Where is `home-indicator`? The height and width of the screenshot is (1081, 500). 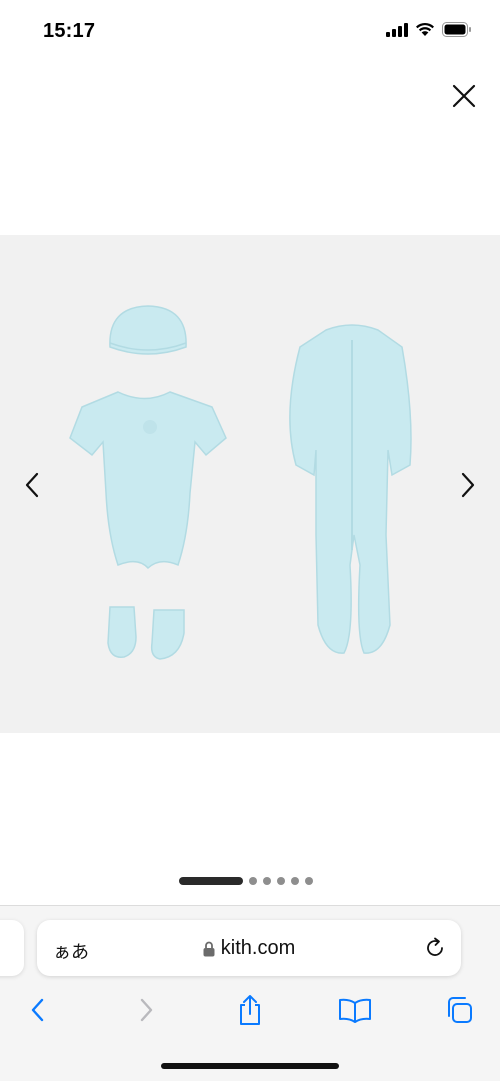 home-indicator is located at coordinates (250, 1066).